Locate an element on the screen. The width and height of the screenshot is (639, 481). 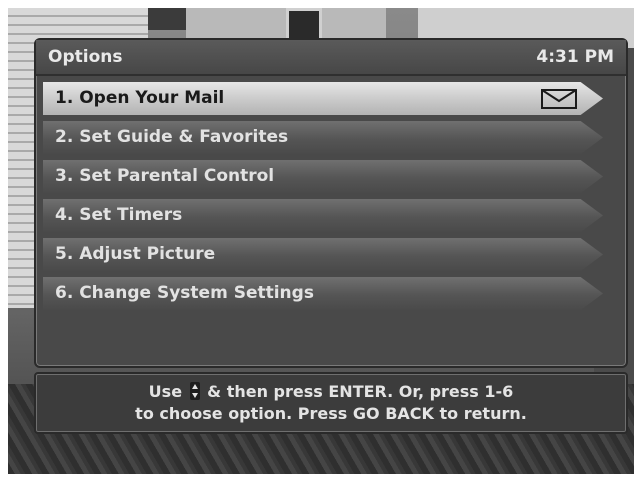
menu-item-label: 1. Open Your Mail is located at coordinates (140, 98).